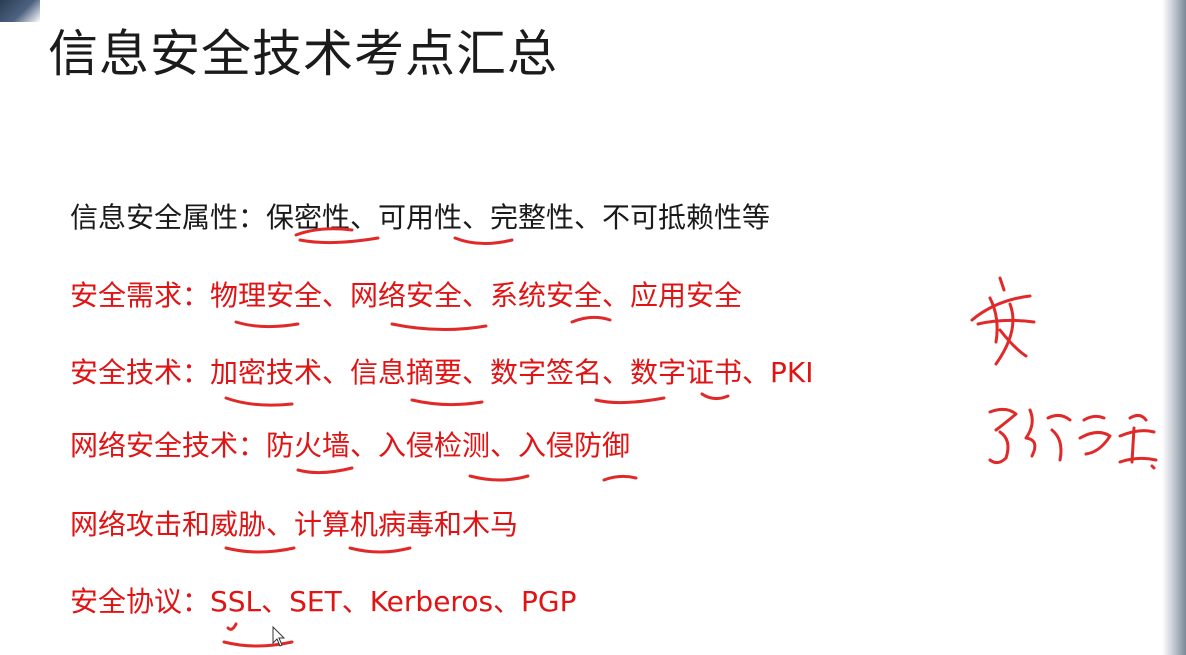 The image size is (1186, 655). Describe the element at coordinates (325, 470) in the screenshot. I see `underline-fanghuoqiang` at that location.